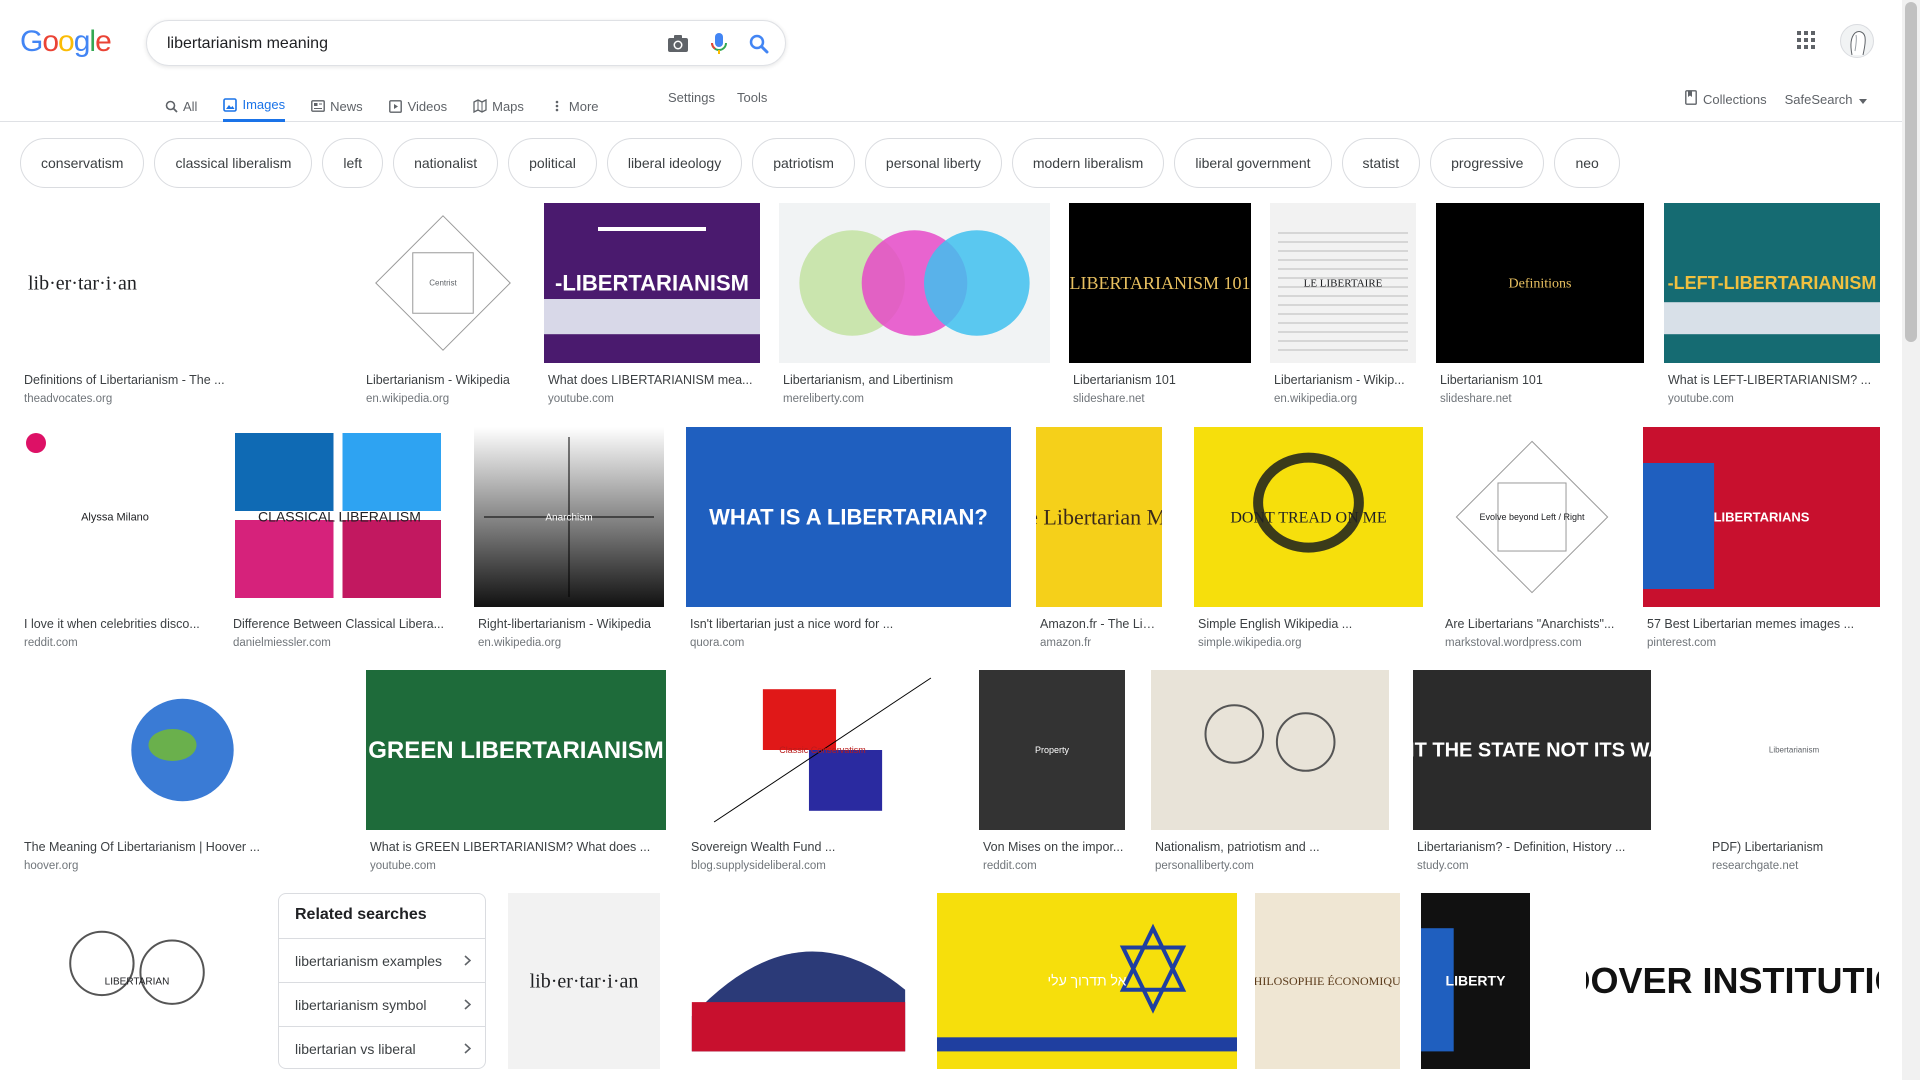  I want to click on chip: classical liberalism, so click(233, 163).